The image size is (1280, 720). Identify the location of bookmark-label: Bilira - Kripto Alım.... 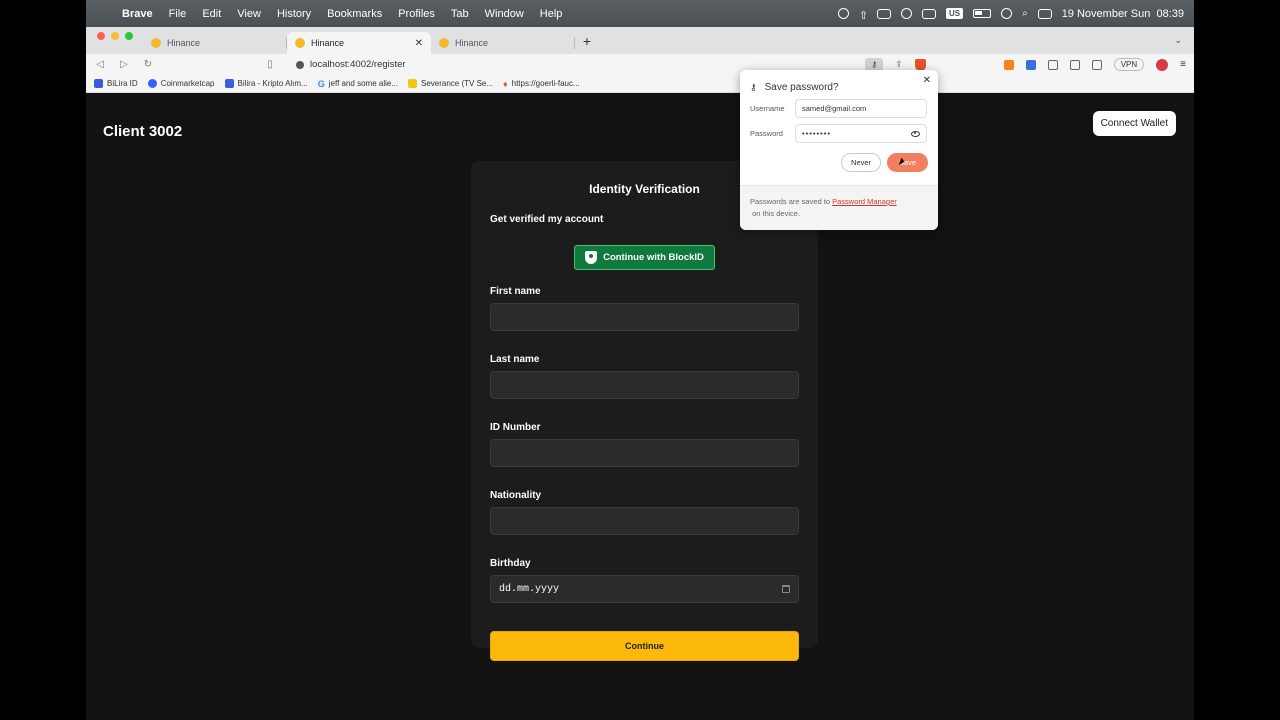
(272, 83).